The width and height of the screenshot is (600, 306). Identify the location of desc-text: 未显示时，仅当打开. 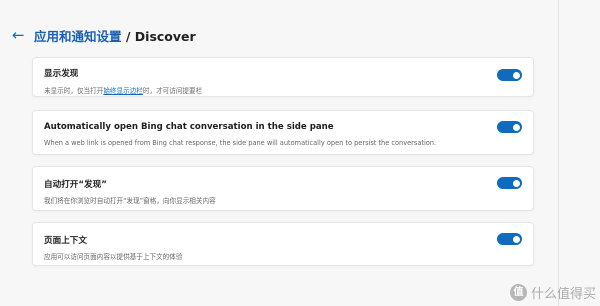
(74, 91).